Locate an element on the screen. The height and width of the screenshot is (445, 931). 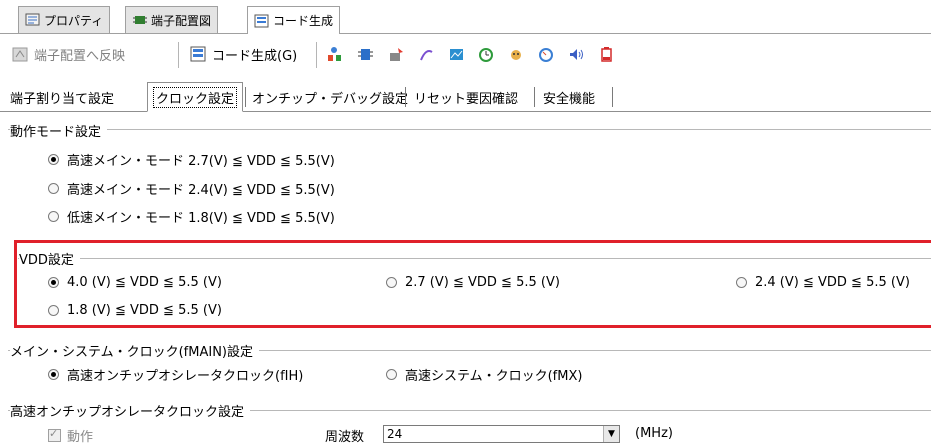
radio-label: 低速メイン・モード 1.8(V) ≦ VDD ≦ 5.5(V) is located at coordinates (201, 218).